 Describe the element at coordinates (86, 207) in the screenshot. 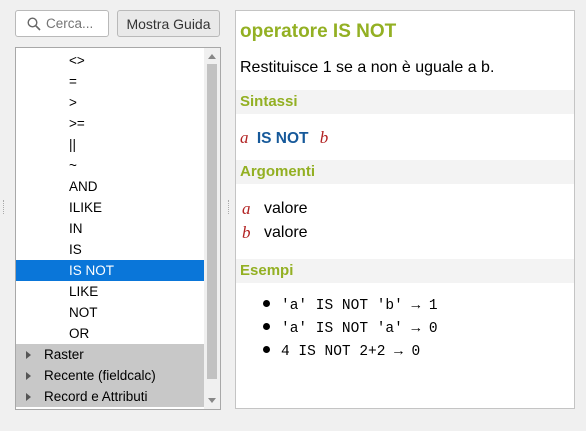

I see `tree-item-label: ILIKE` at that location.